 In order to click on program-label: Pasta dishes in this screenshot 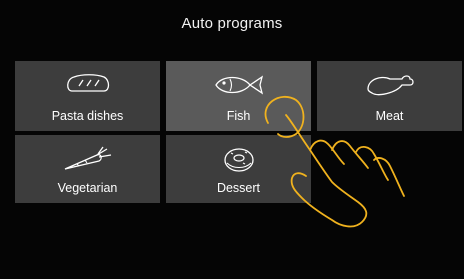, I will do `click(87, 116)`.